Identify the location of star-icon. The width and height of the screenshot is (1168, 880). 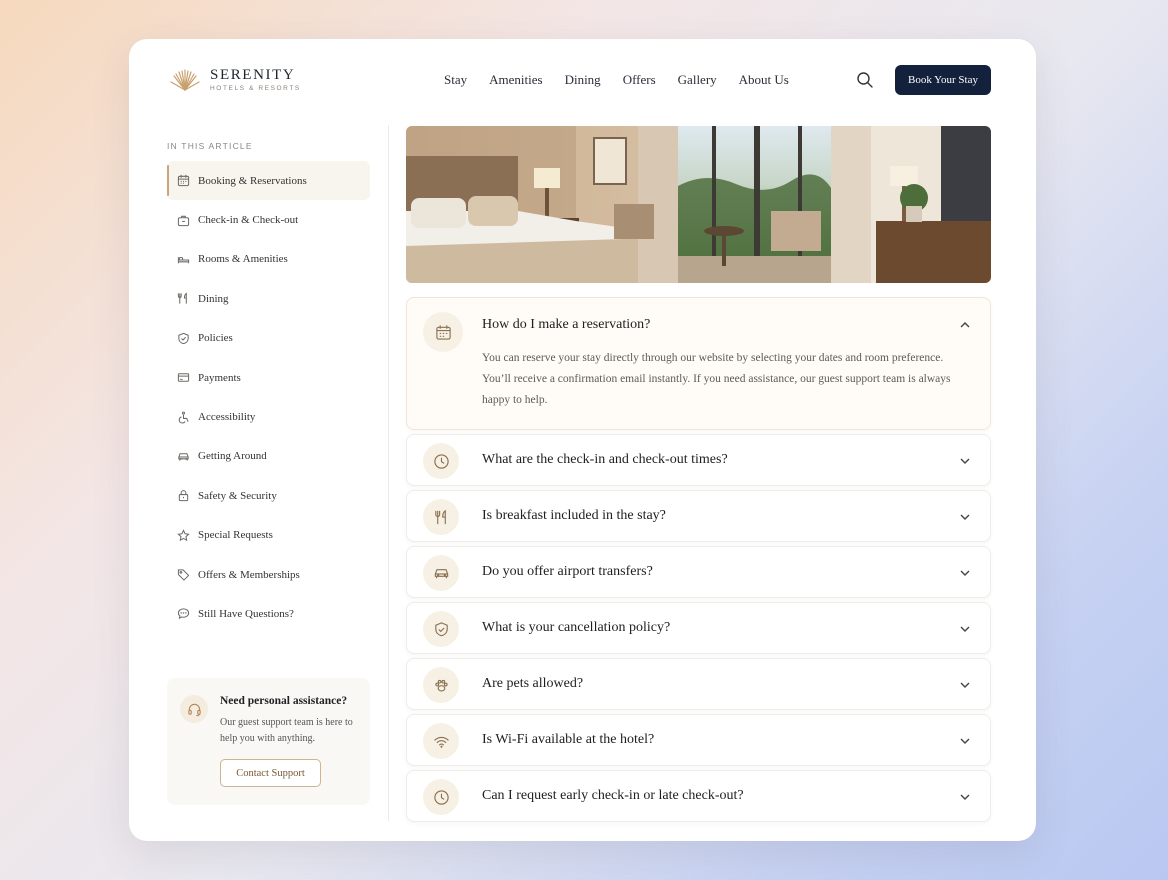
(183, 535).